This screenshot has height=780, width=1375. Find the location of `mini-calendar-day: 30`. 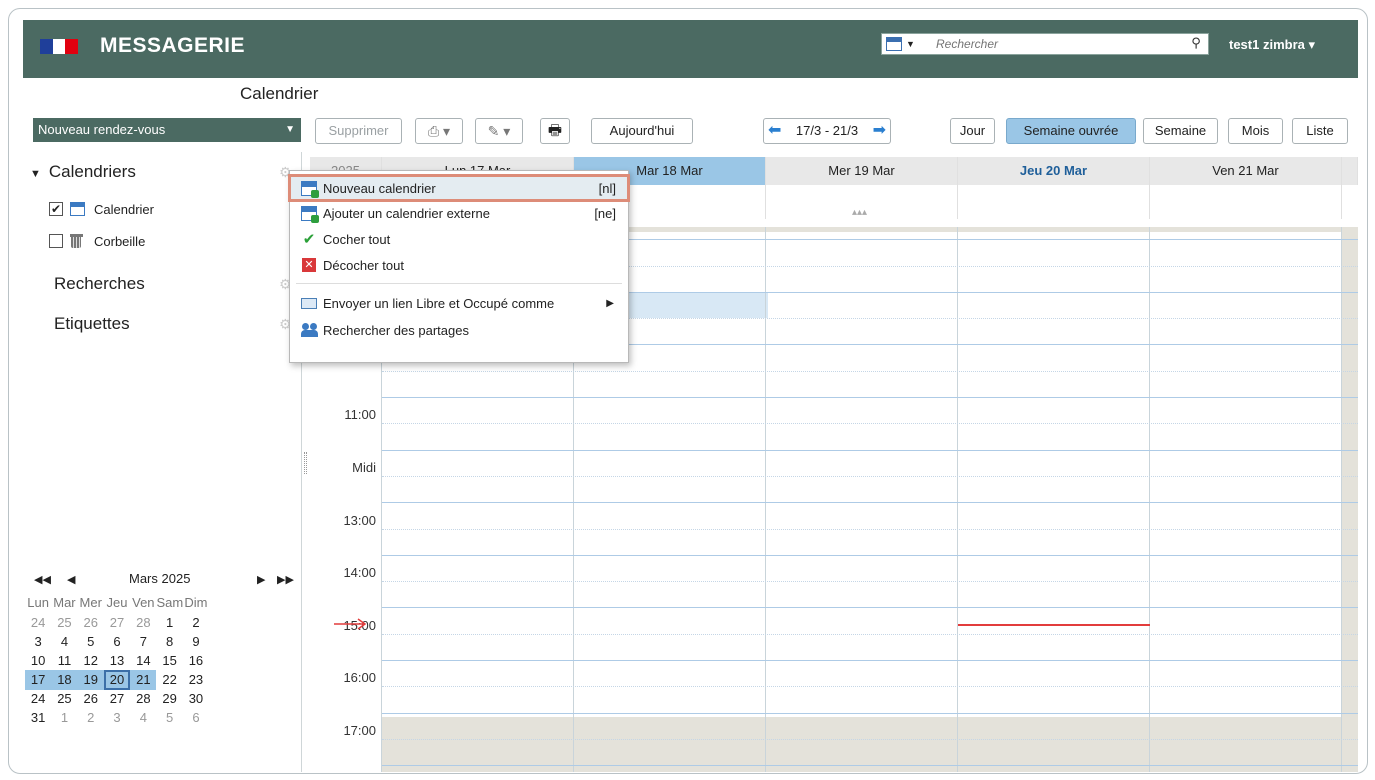

mini-calendar-day: 30 is located at coordinates (196, 699).